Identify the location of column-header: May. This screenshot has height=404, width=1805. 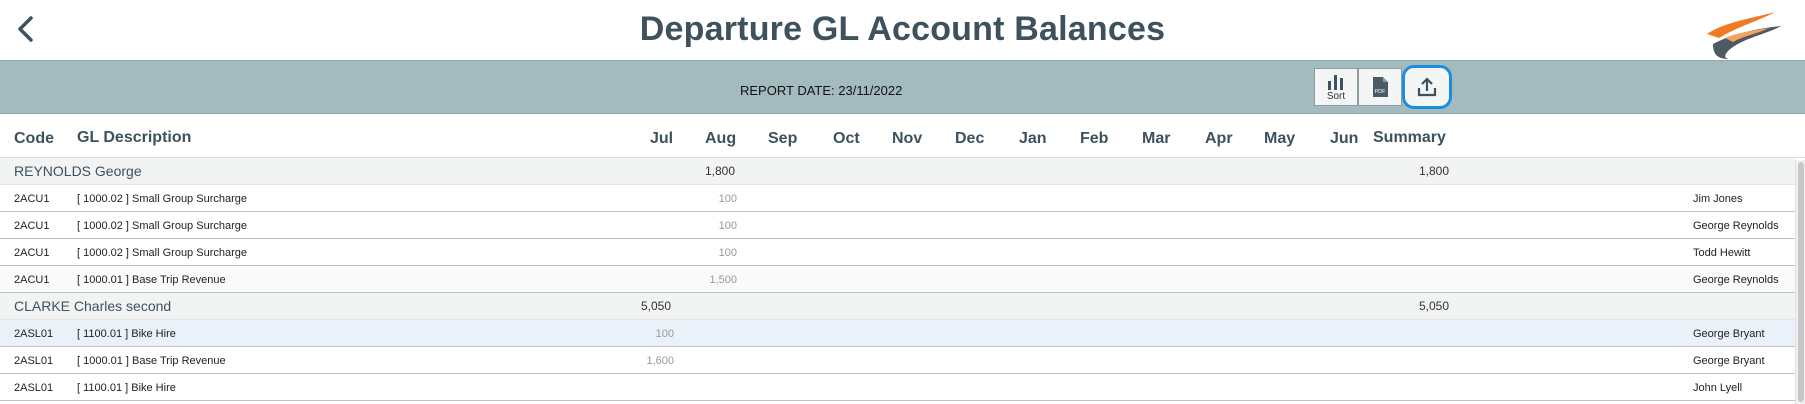
(1279, 139).